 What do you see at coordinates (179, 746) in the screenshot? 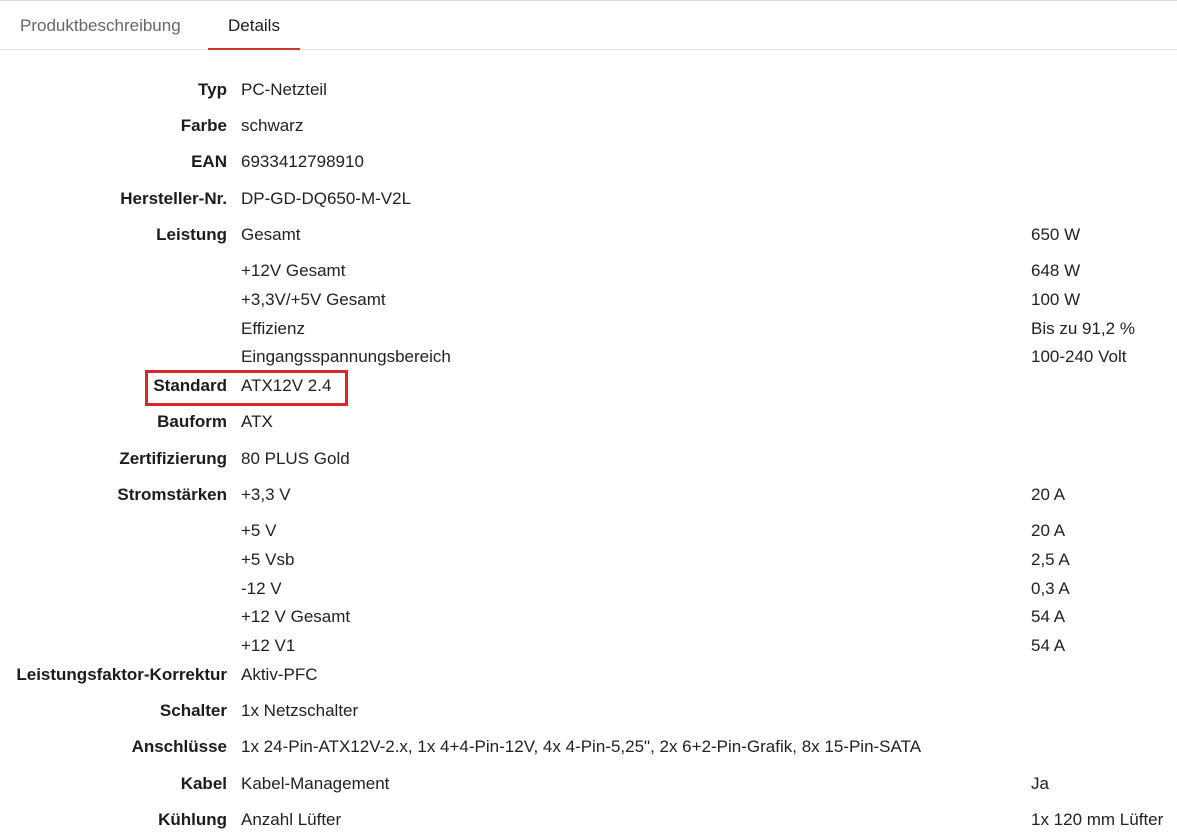
I see `detail-label: Anschlüsse` at bounding box center [179, 746].